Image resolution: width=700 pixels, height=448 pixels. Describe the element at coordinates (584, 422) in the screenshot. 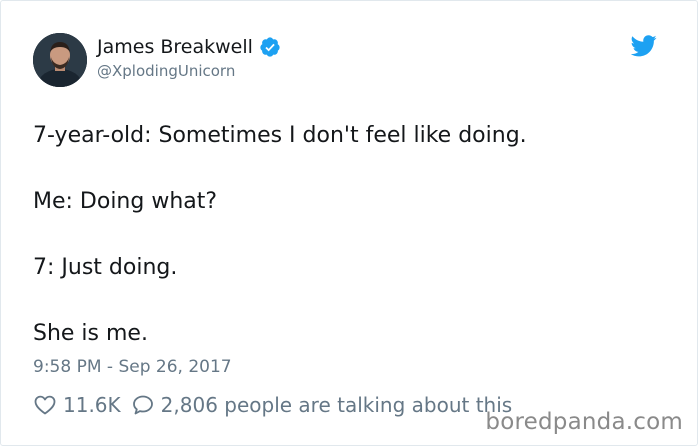

I see `watermark: boredpanda.com` at that location.